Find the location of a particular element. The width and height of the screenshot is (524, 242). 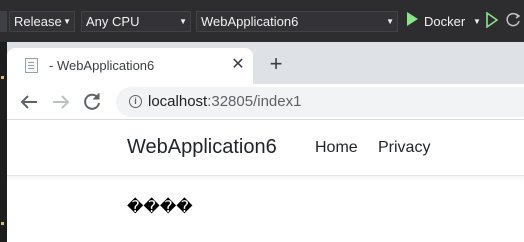

nav-link-privacy: Privacy is located at coordinates (404, 148).